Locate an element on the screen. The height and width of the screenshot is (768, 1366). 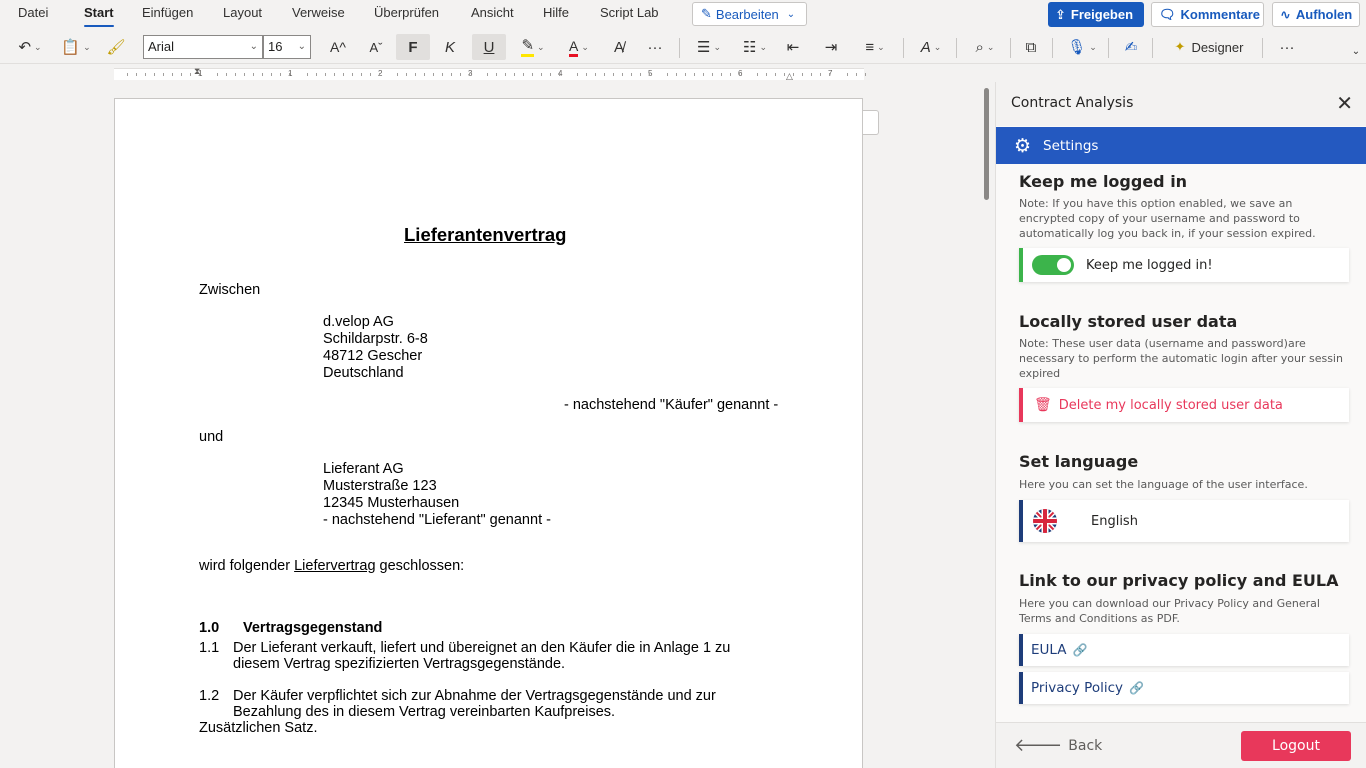
more-options-button: ··· is located at coordinates (1287, 47).